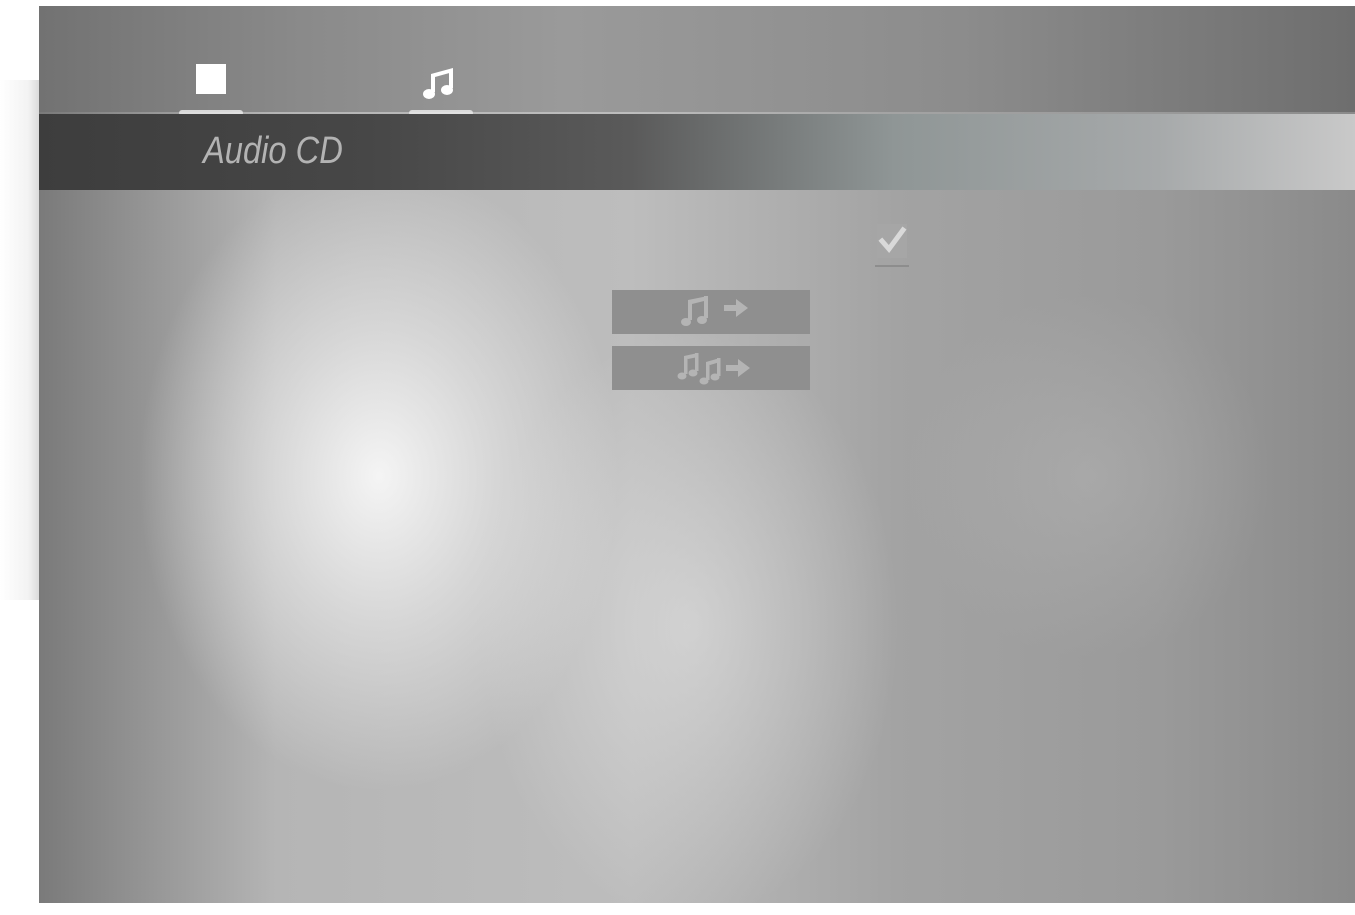  Describe the element at coordinates (20, 340) in the screenshot. I see `left-bezel` at that location.